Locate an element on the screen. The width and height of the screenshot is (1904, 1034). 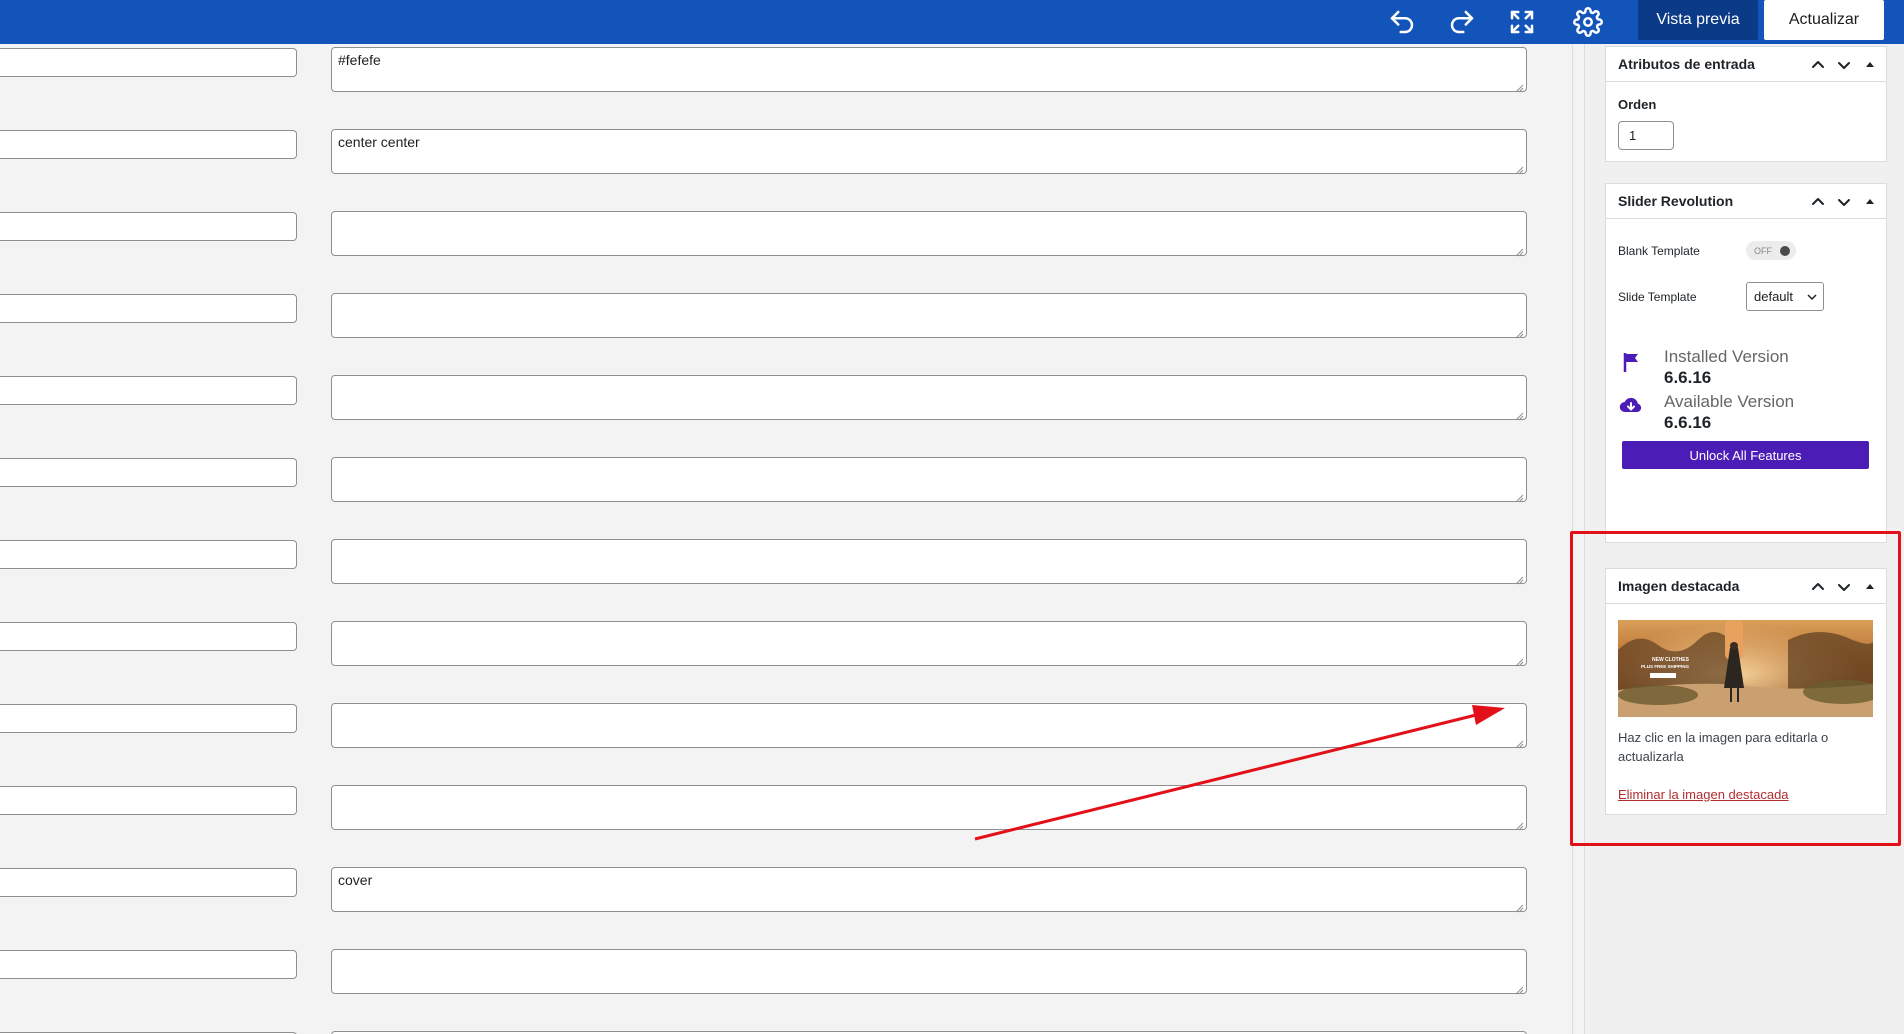
slide-template-select: default is located at coordinates (1785, 296).